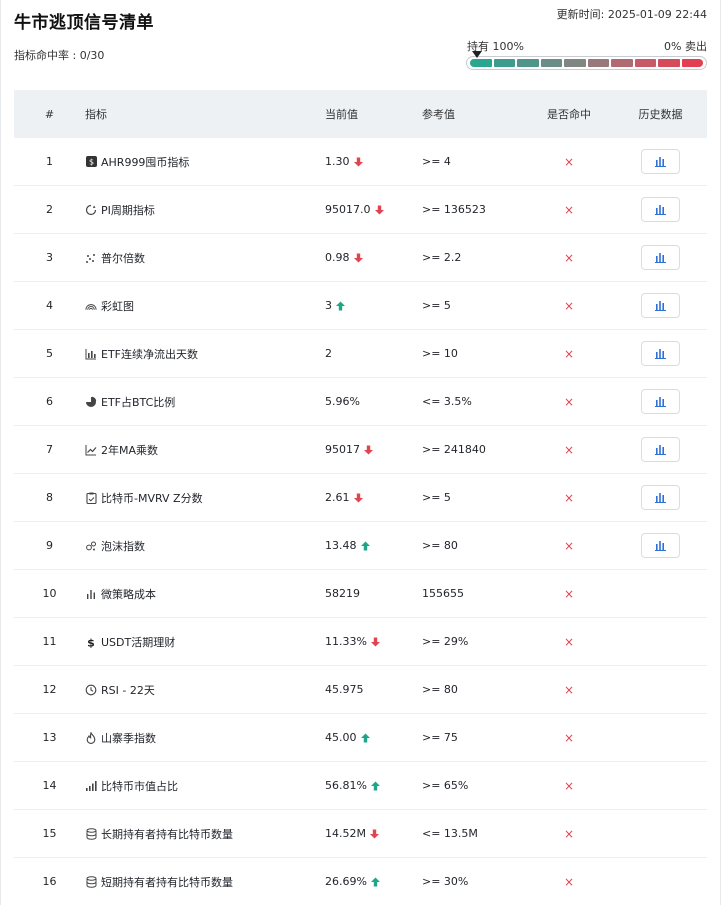  I want to click on row-index: 14, so click(49, 785).